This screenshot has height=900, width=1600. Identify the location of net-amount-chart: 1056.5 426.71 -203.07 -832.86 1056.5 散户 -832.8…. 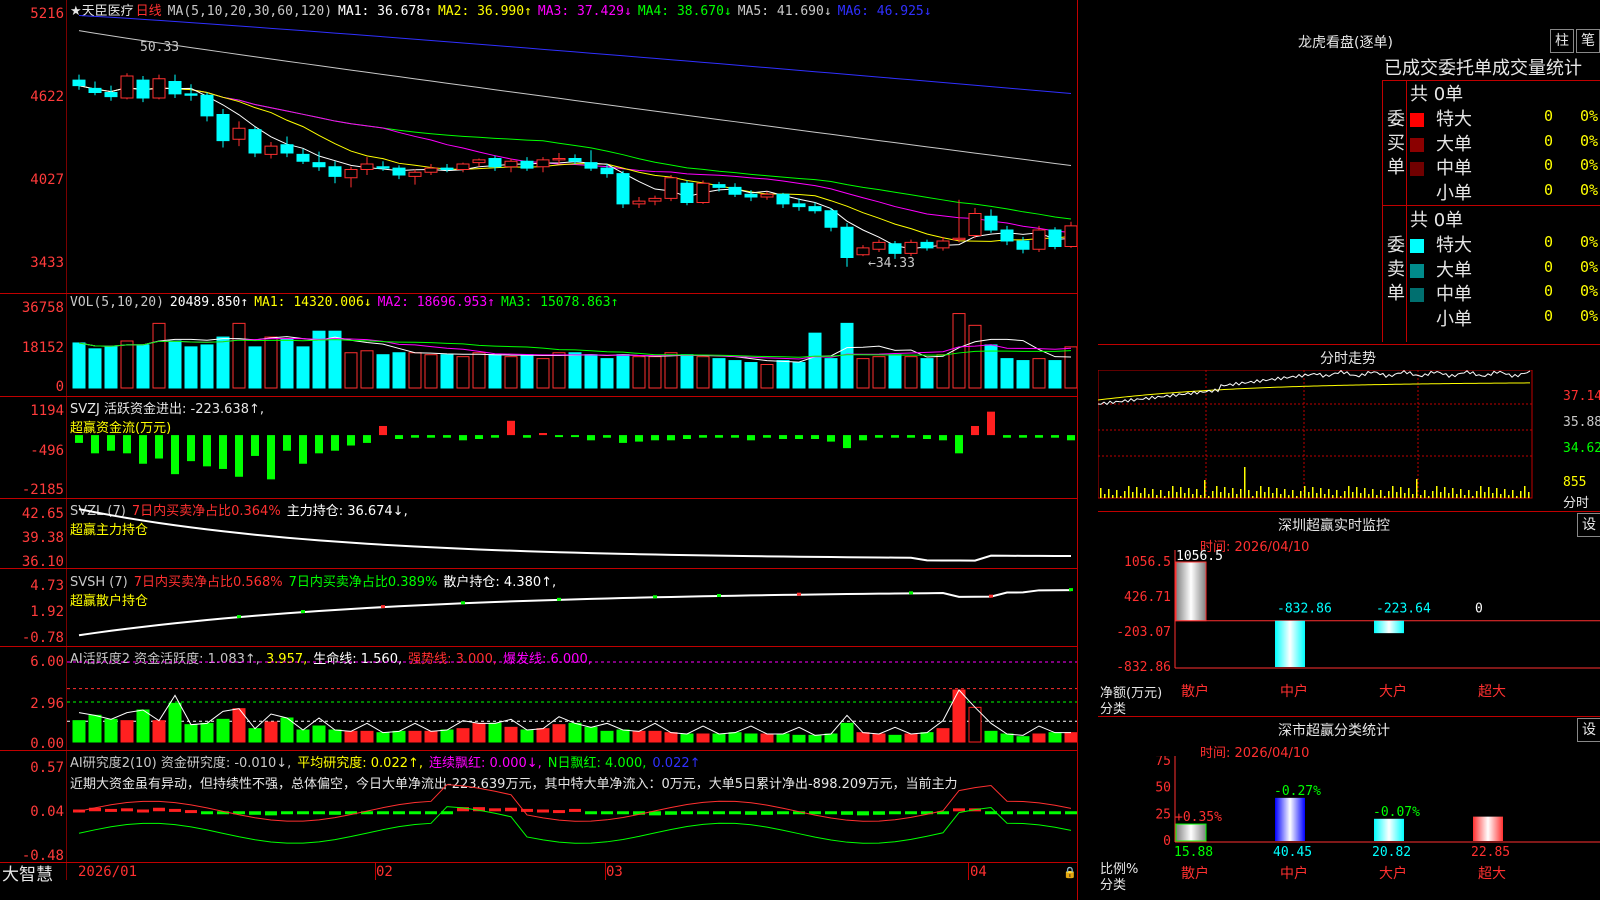
(1350, 635).